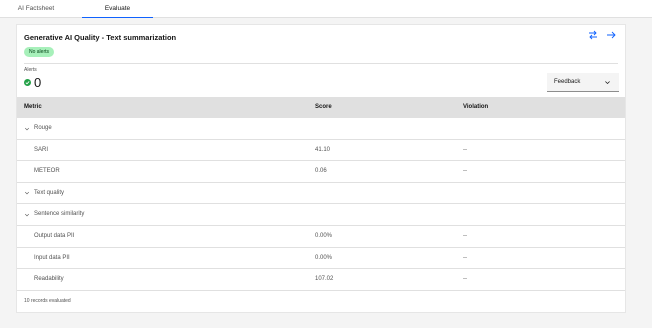  I want to click on feedback-dropdown: Feedback, so click(583, 82).